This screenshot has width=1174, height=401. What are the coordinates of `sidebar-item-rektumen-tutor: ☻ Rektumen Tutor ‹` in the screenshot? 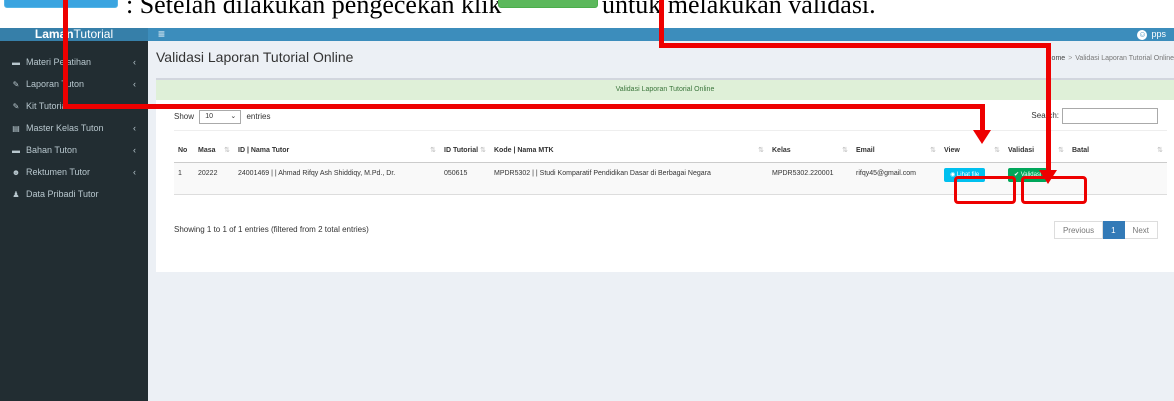 It's located at (74, 172).